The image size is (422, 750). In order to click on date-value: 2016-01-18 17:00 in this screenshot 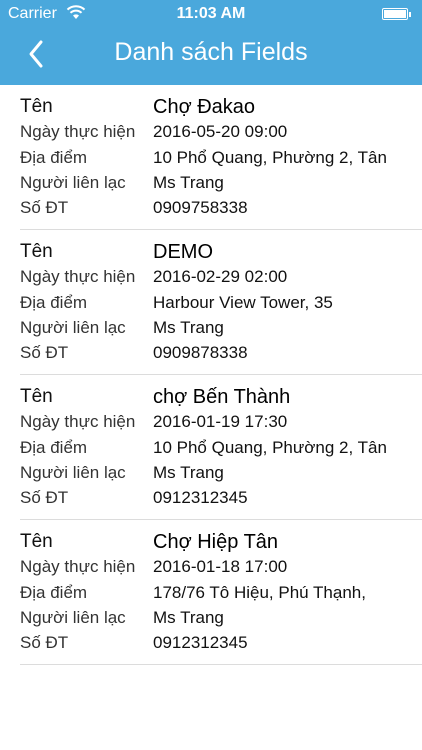, I will do `click(220, 566)`.